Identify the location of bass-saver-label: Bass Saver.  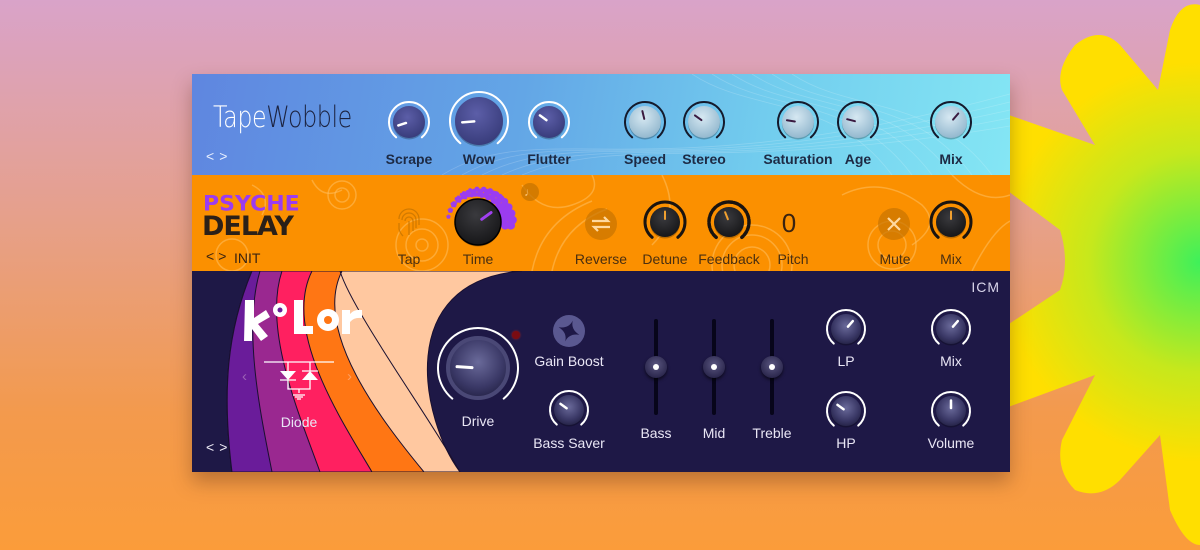
(569, 443).